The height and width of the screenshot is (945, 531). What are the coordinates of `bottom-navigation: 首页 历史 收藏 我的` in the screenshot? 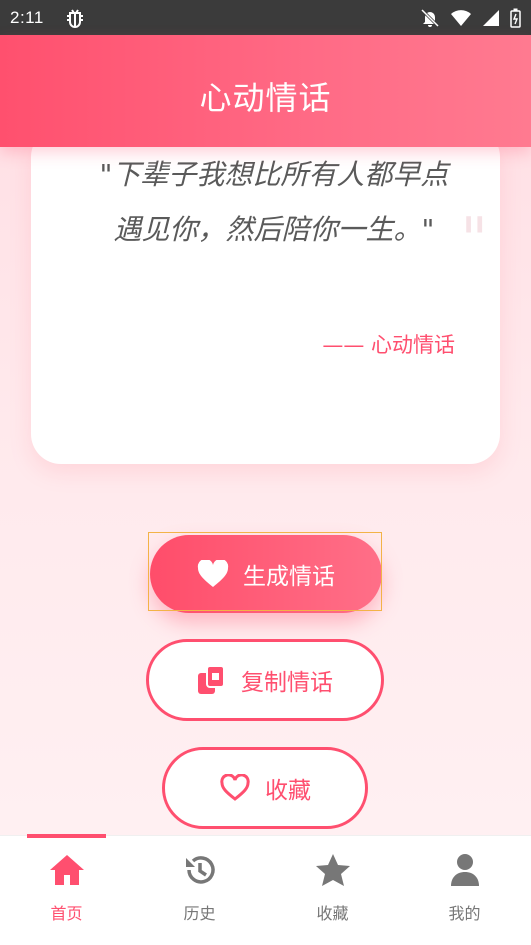 It's located at (265, 889).